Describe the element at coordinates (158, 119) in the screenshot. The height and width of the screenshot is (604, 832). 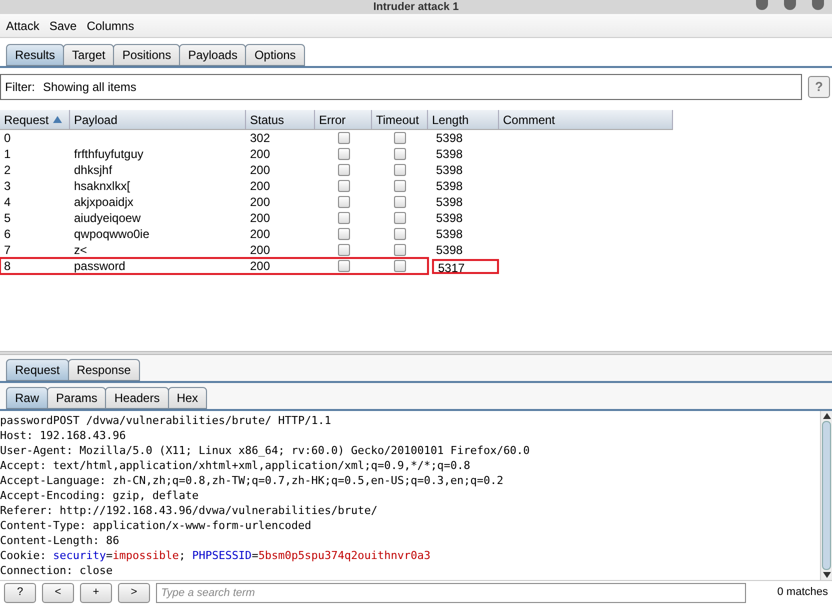
I see `column-header: Payload` at that location.